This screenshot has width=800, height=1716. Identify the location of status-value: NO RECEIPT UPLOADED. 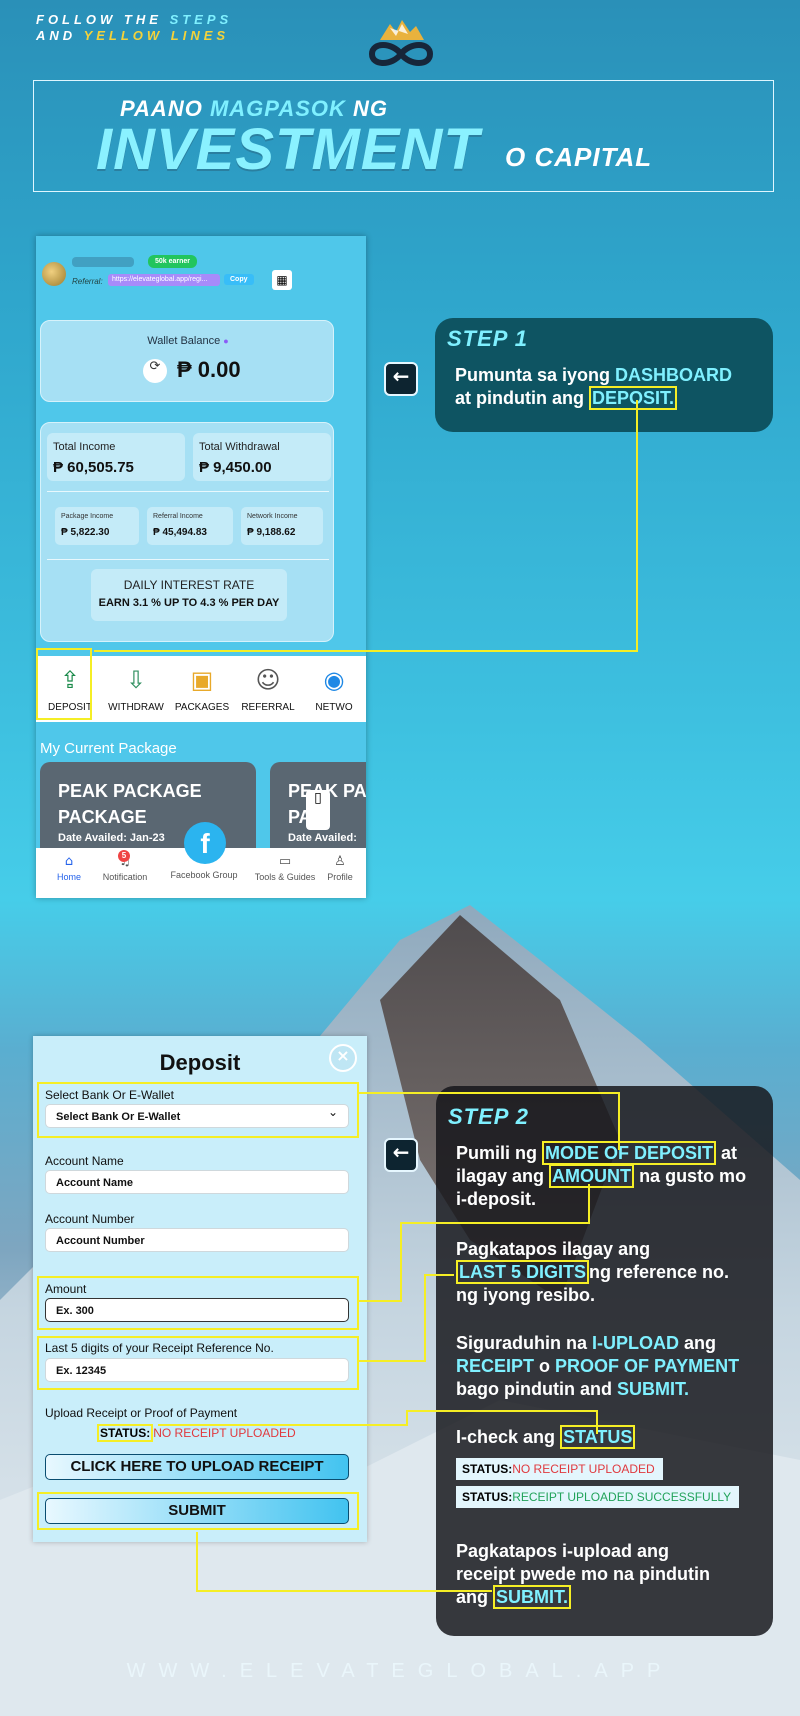
(224, 1433).